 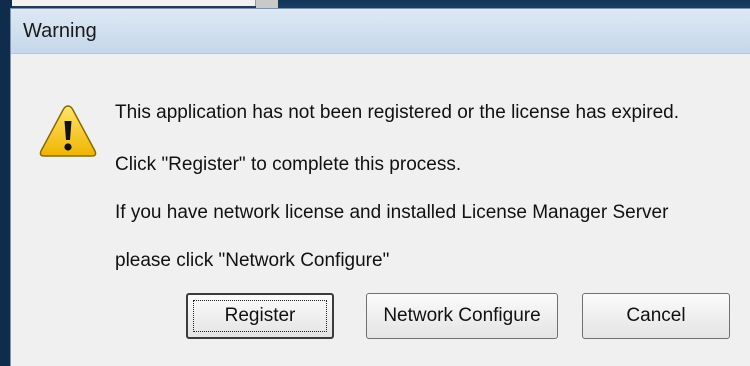 What do you see at coordinates (380, 31) in the screenshot?
I see `dialog-titlebar: Warning` at bounding box center [380, 31].